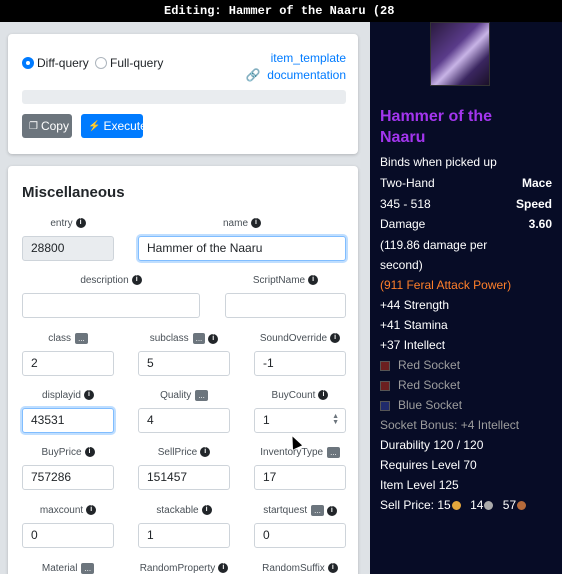 The height and width of the screenshot is (574, 562). What do you see at coordinates (68, 452) in the screenshot?
I see `buyprice-label: BuyPrice i` at bounding box center [68, 452].